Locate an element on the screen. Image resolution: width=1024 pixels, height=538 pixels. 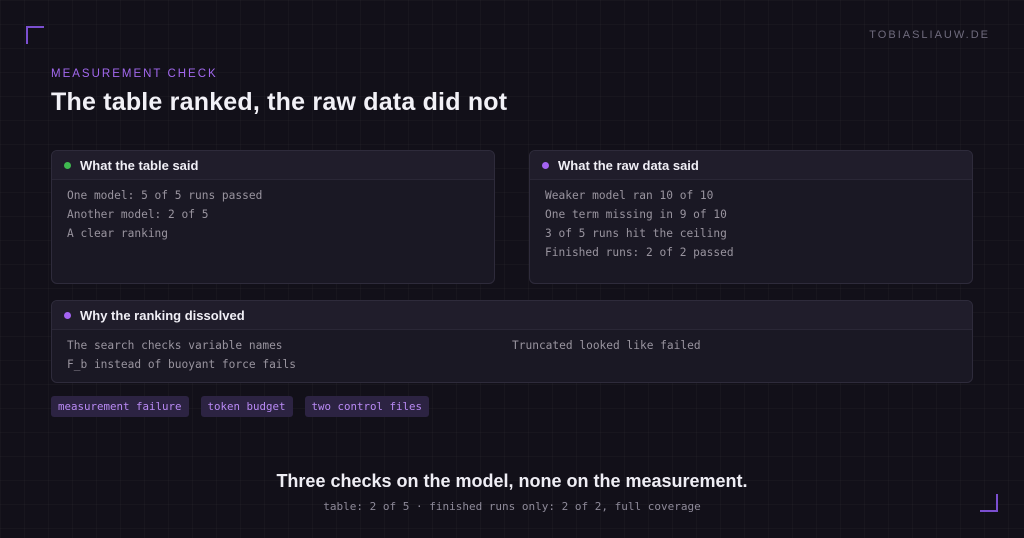
card-heading: What the table said is located at coordinates (139, 165).